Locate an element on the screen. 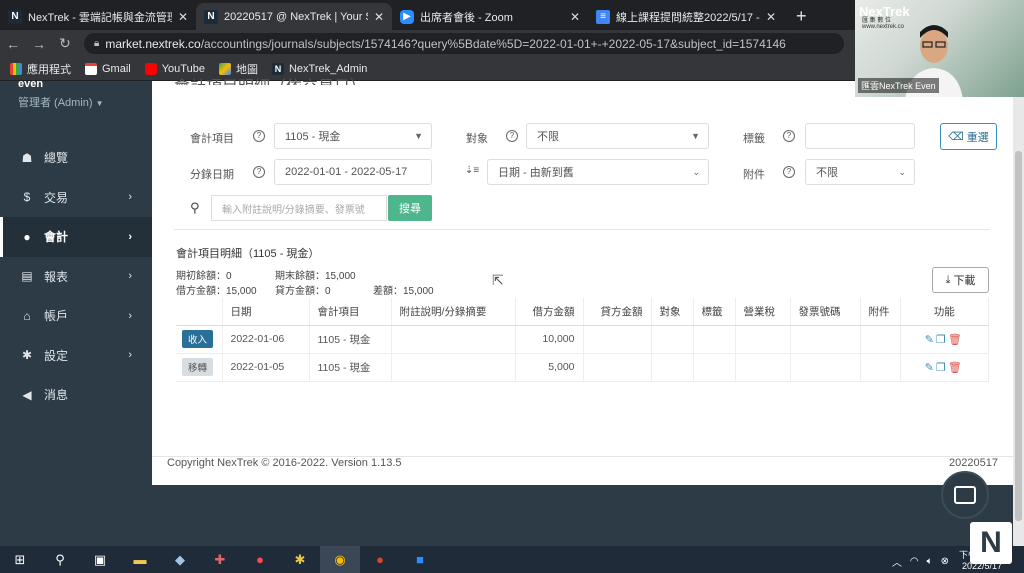  scrollbar-thumb is located at coordinates (1018, 336).